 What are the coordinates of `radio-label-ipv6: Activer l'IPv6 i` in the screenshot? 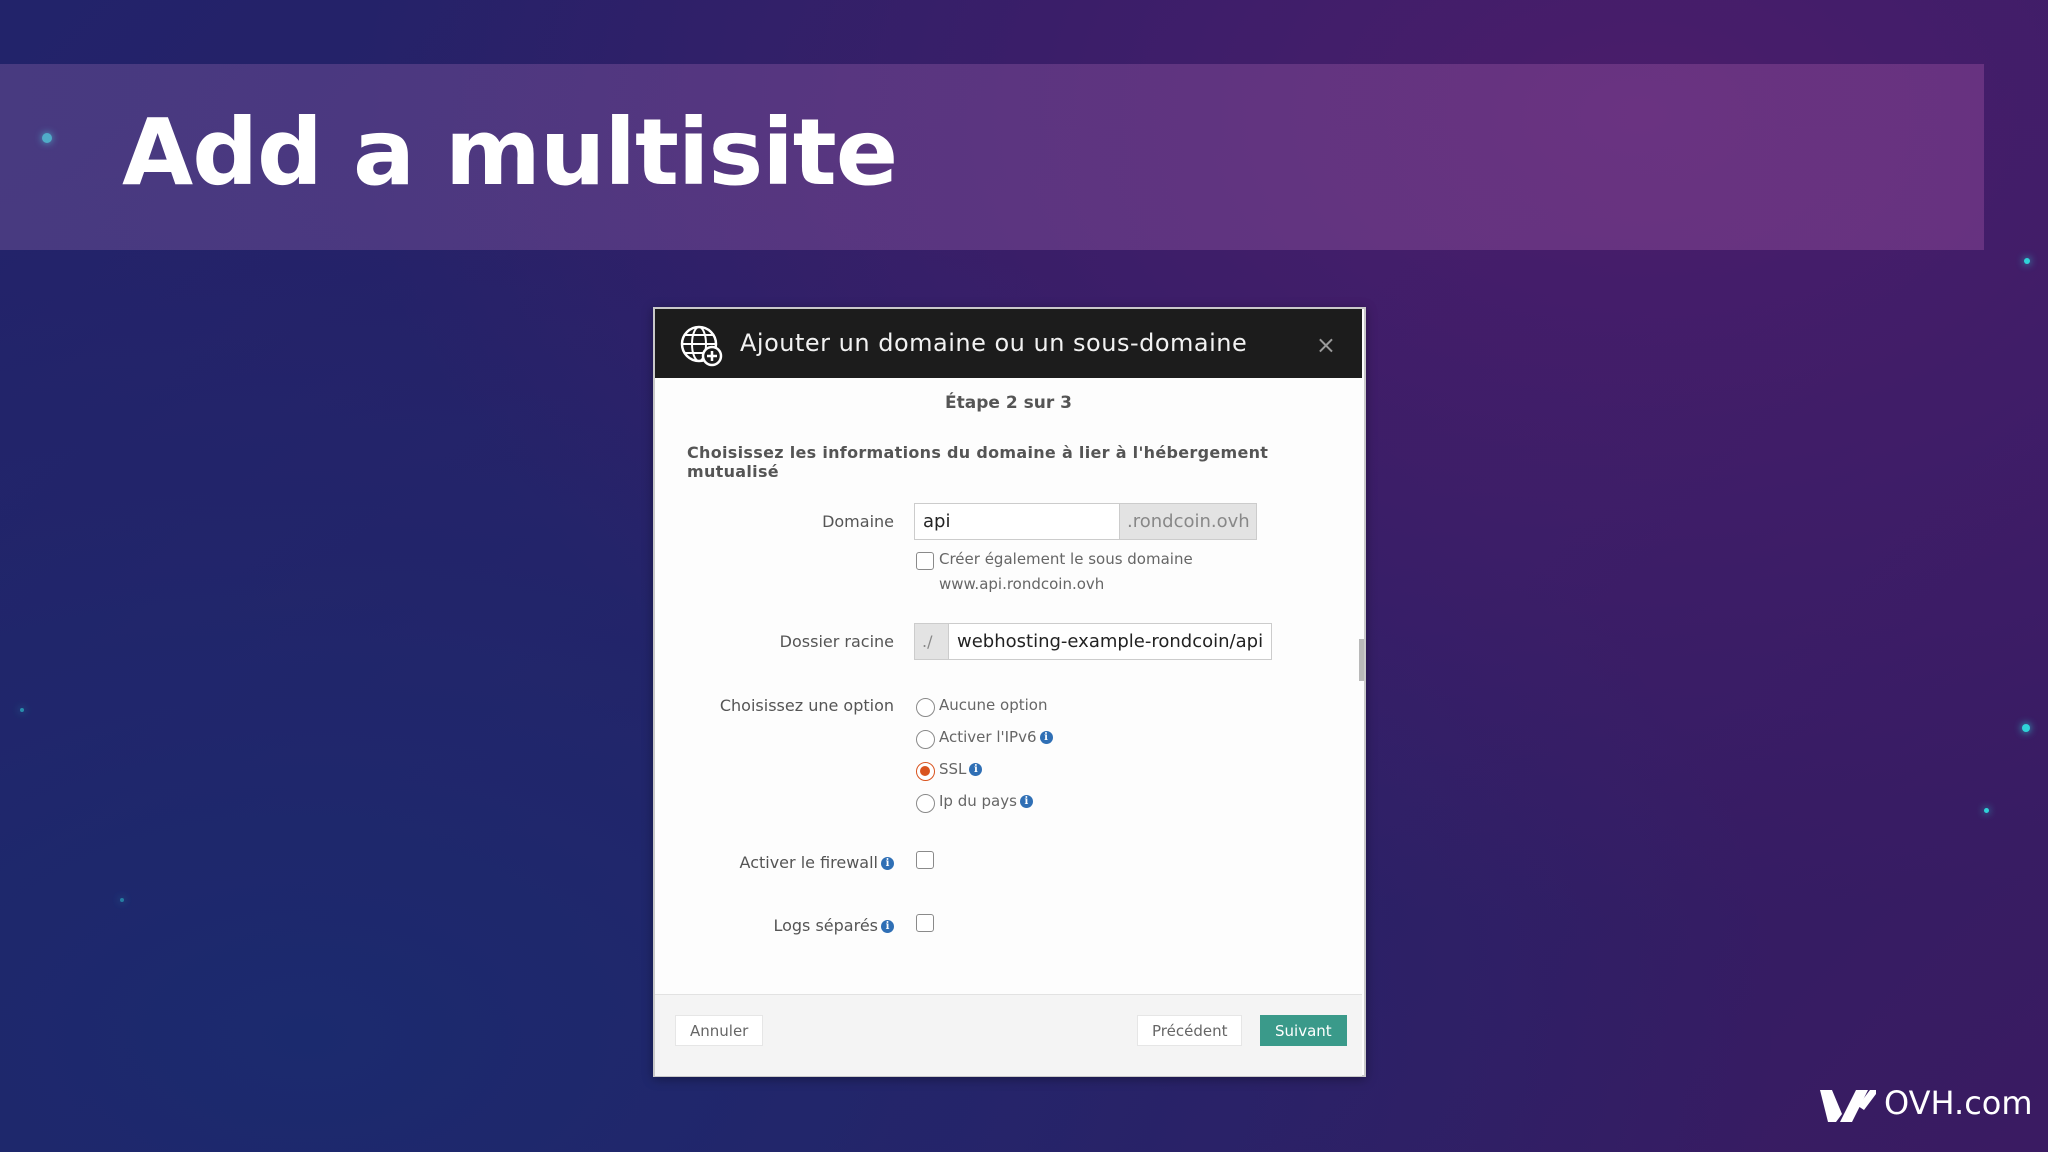 It's located at (996, 737).